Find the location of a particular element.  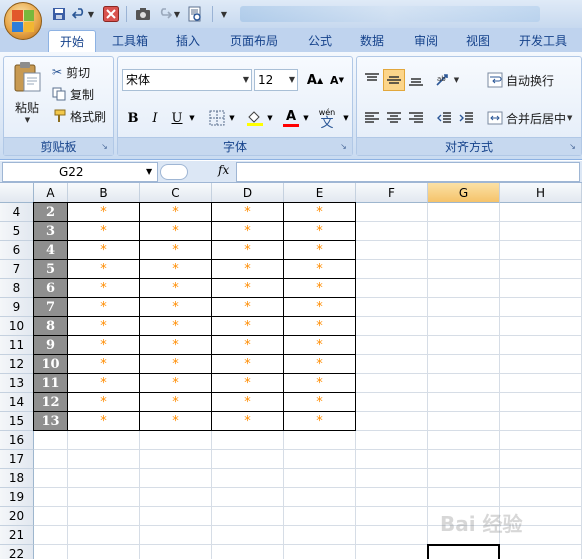

column-header-c: C is located at coordinates (176, 193).